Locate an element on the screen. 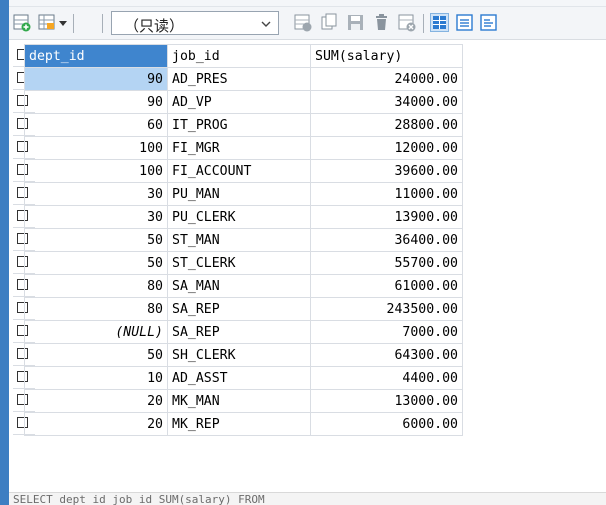 The image size is (606, 505). header-row: dept_id job_id SUM(salary) is located at coordinates (243, 56).